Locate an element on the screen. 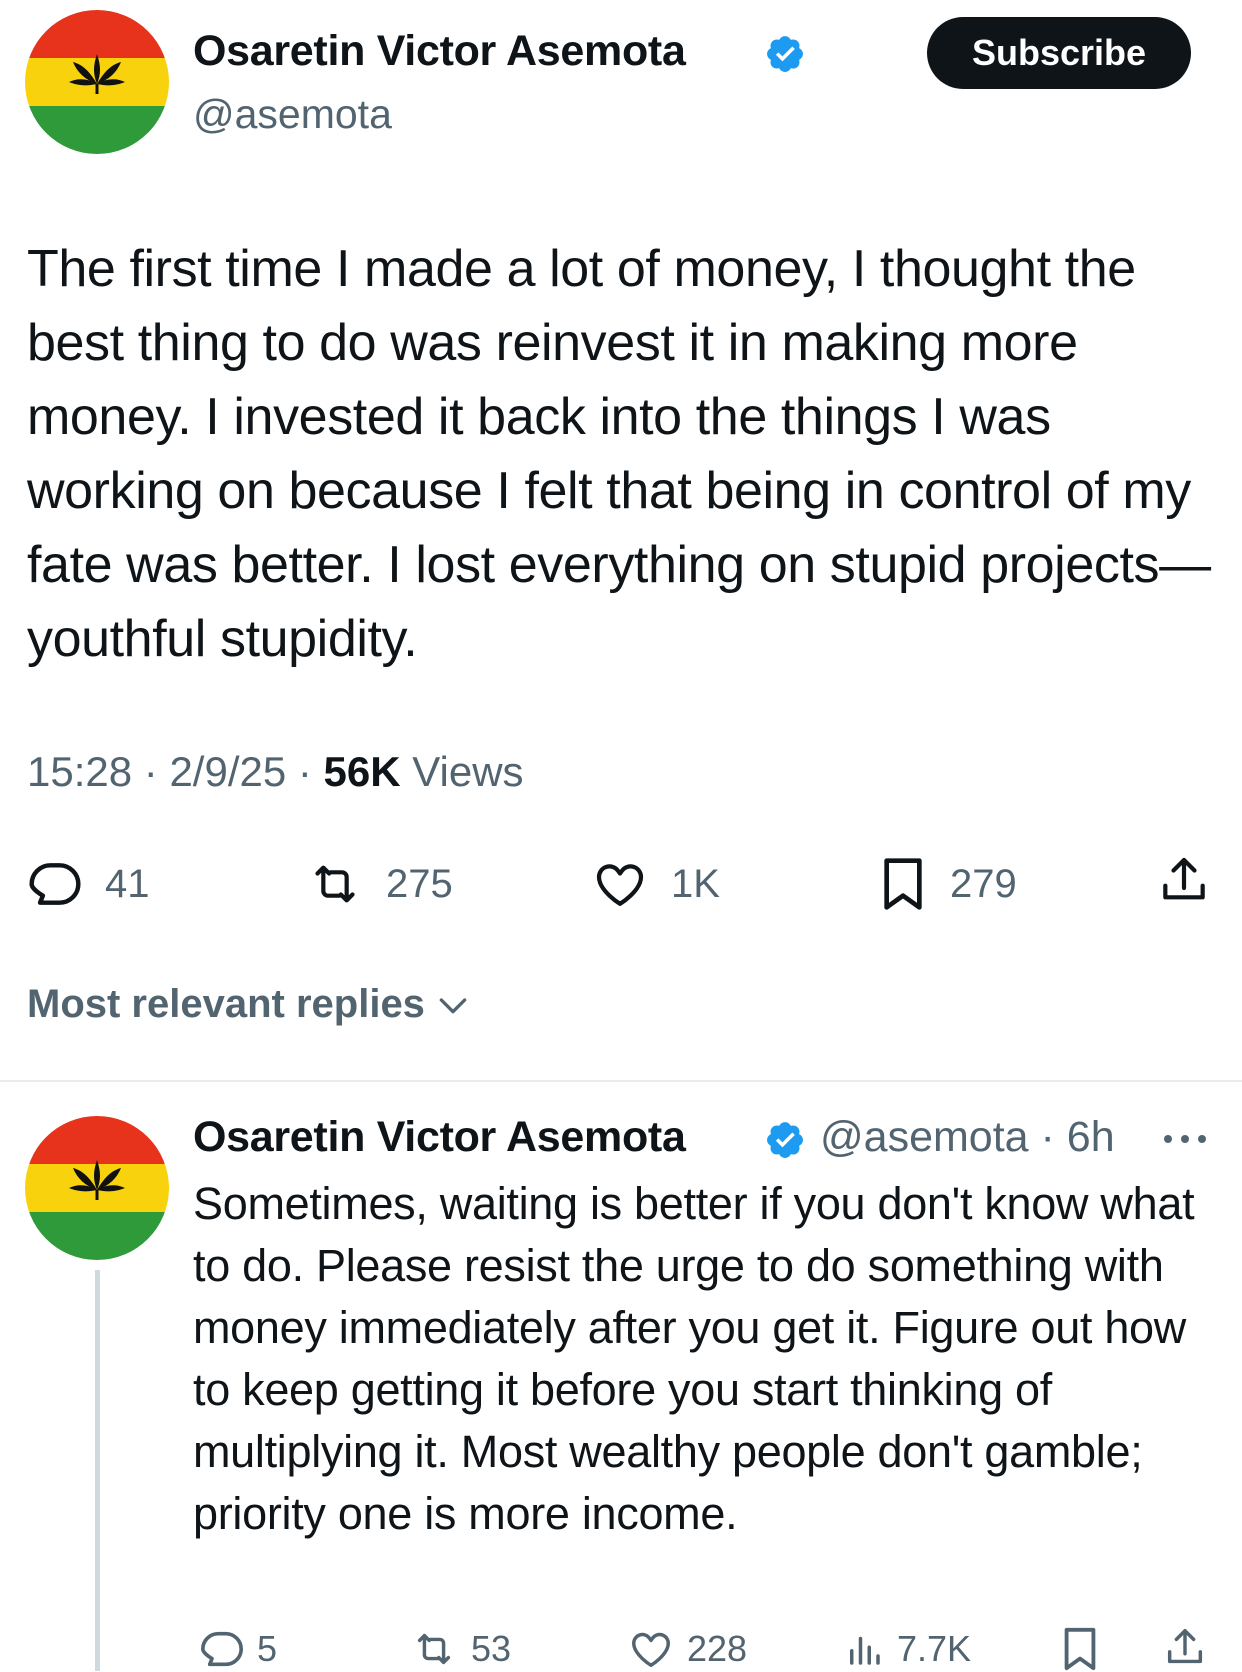  avatar is located at coordinates (97, 82).